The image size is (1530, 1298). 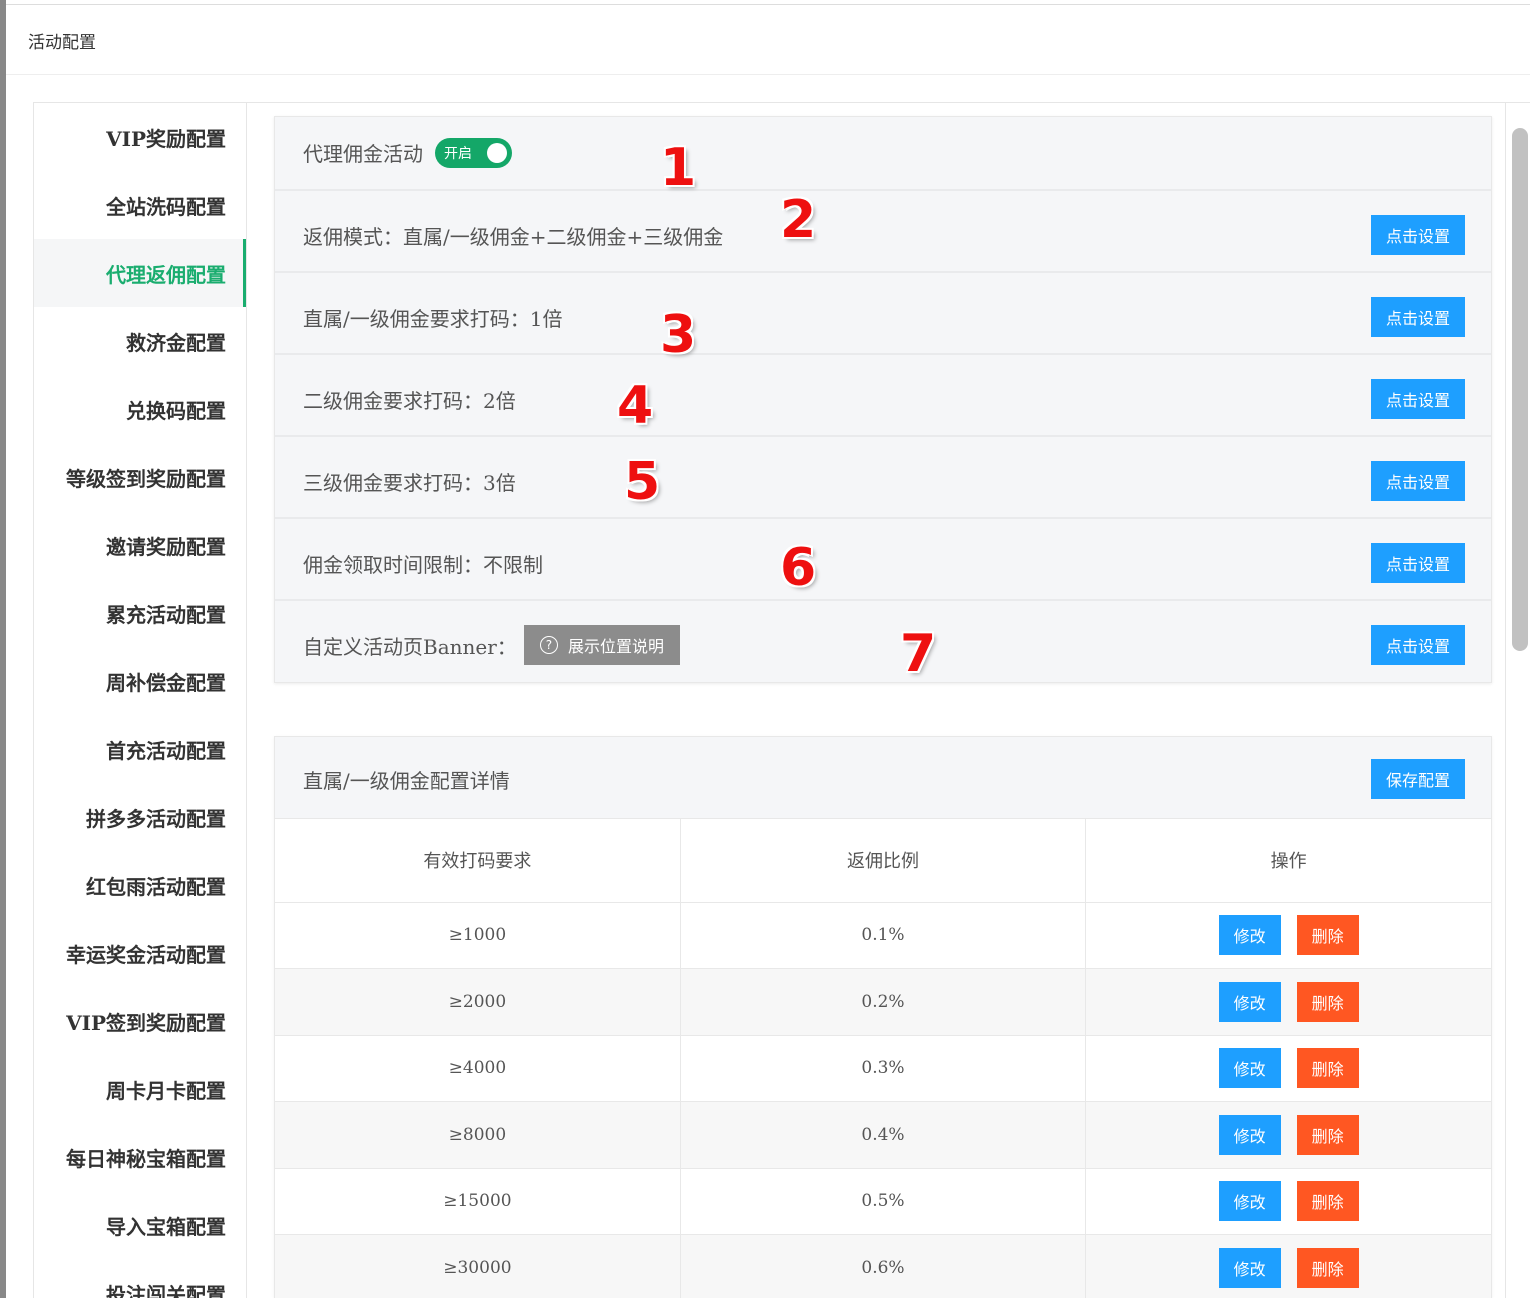 I want to click on toggle-knob, so click(x=497, y=153).